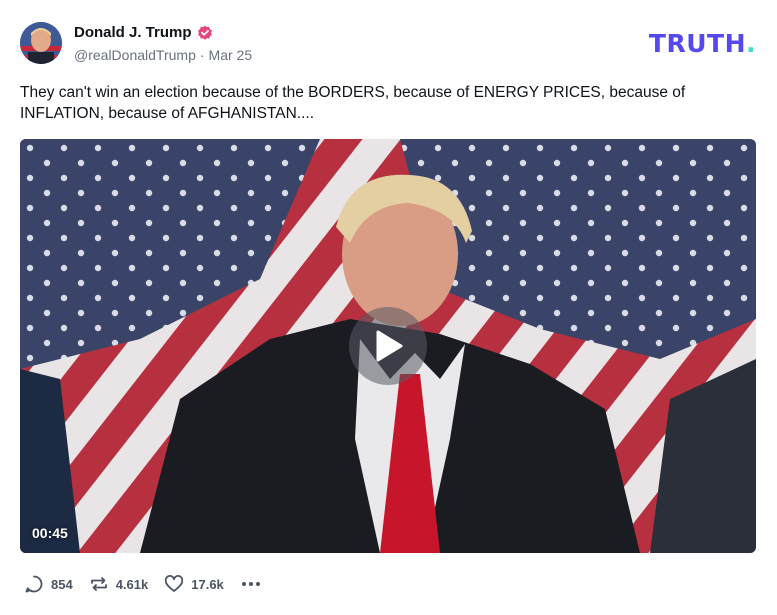  I want to click on verified-badge-icon, so click(204, 32).